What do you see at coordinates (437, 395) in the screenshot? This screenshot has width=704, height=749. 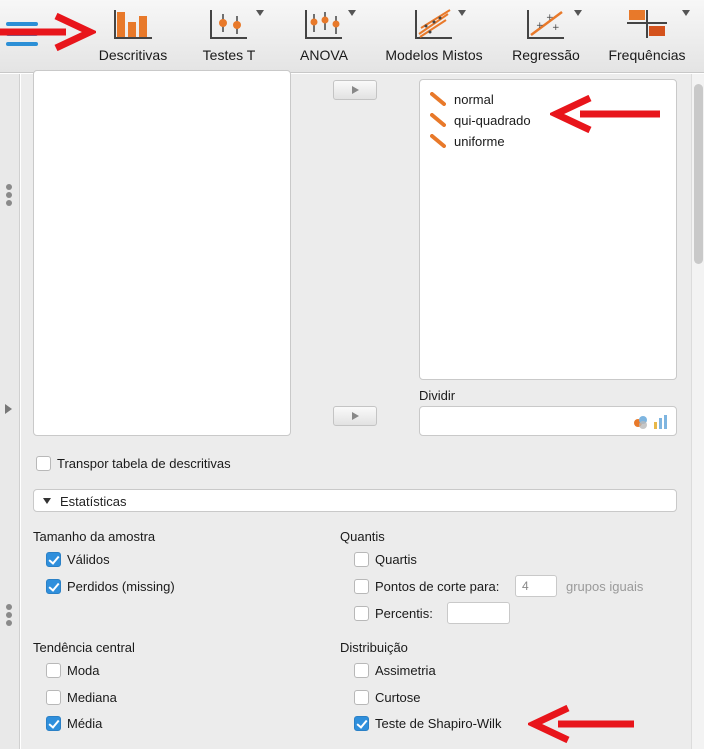 I see `split-label: Dividir` at bounding box center [437, 395].